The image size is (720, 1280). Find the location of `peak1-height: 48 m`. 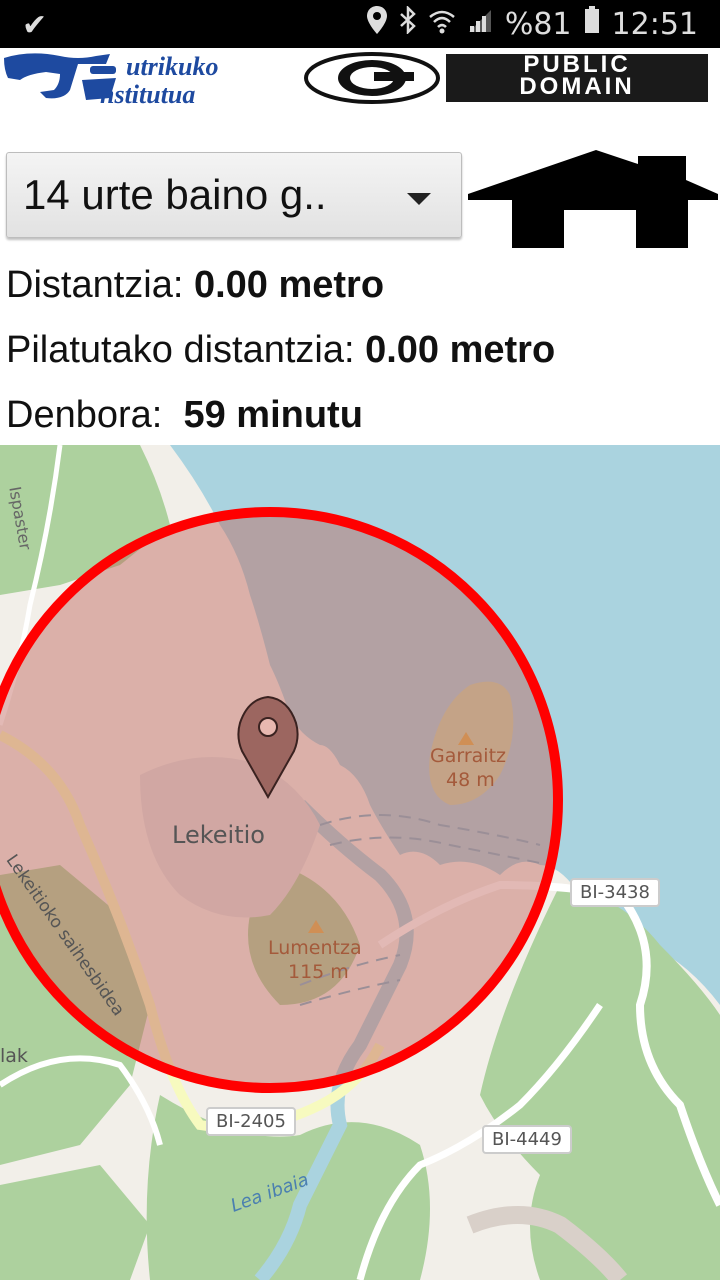

peak1-height: 48 m is located at coordinates (470, 780).